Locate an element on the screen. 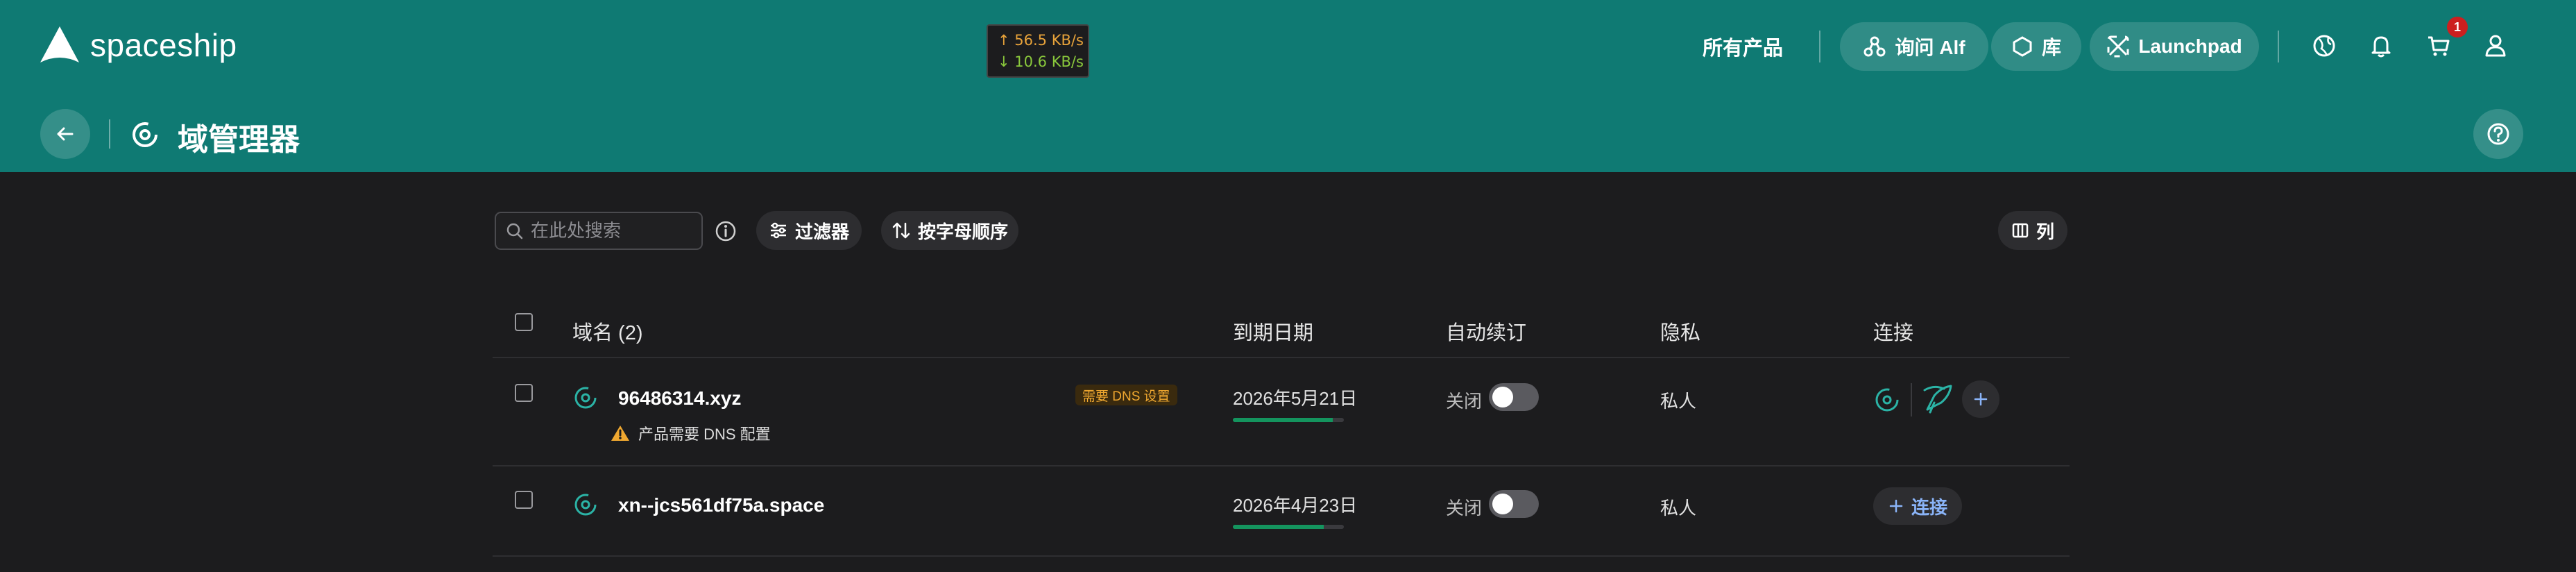 The image size is (2576, 572). arrow-left-icon is located at coordinates (65, 134).